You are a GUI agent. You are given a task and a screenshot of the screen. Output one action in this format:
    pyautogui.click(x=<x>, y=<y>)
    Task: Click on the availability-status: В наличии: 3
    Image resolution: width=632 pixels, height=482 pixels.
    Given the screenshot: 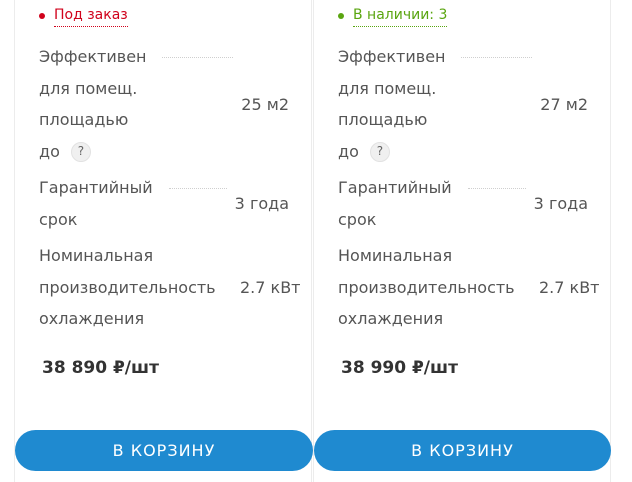 What is the action you would take?
    pyautogui.click(x=393, y=16)
    